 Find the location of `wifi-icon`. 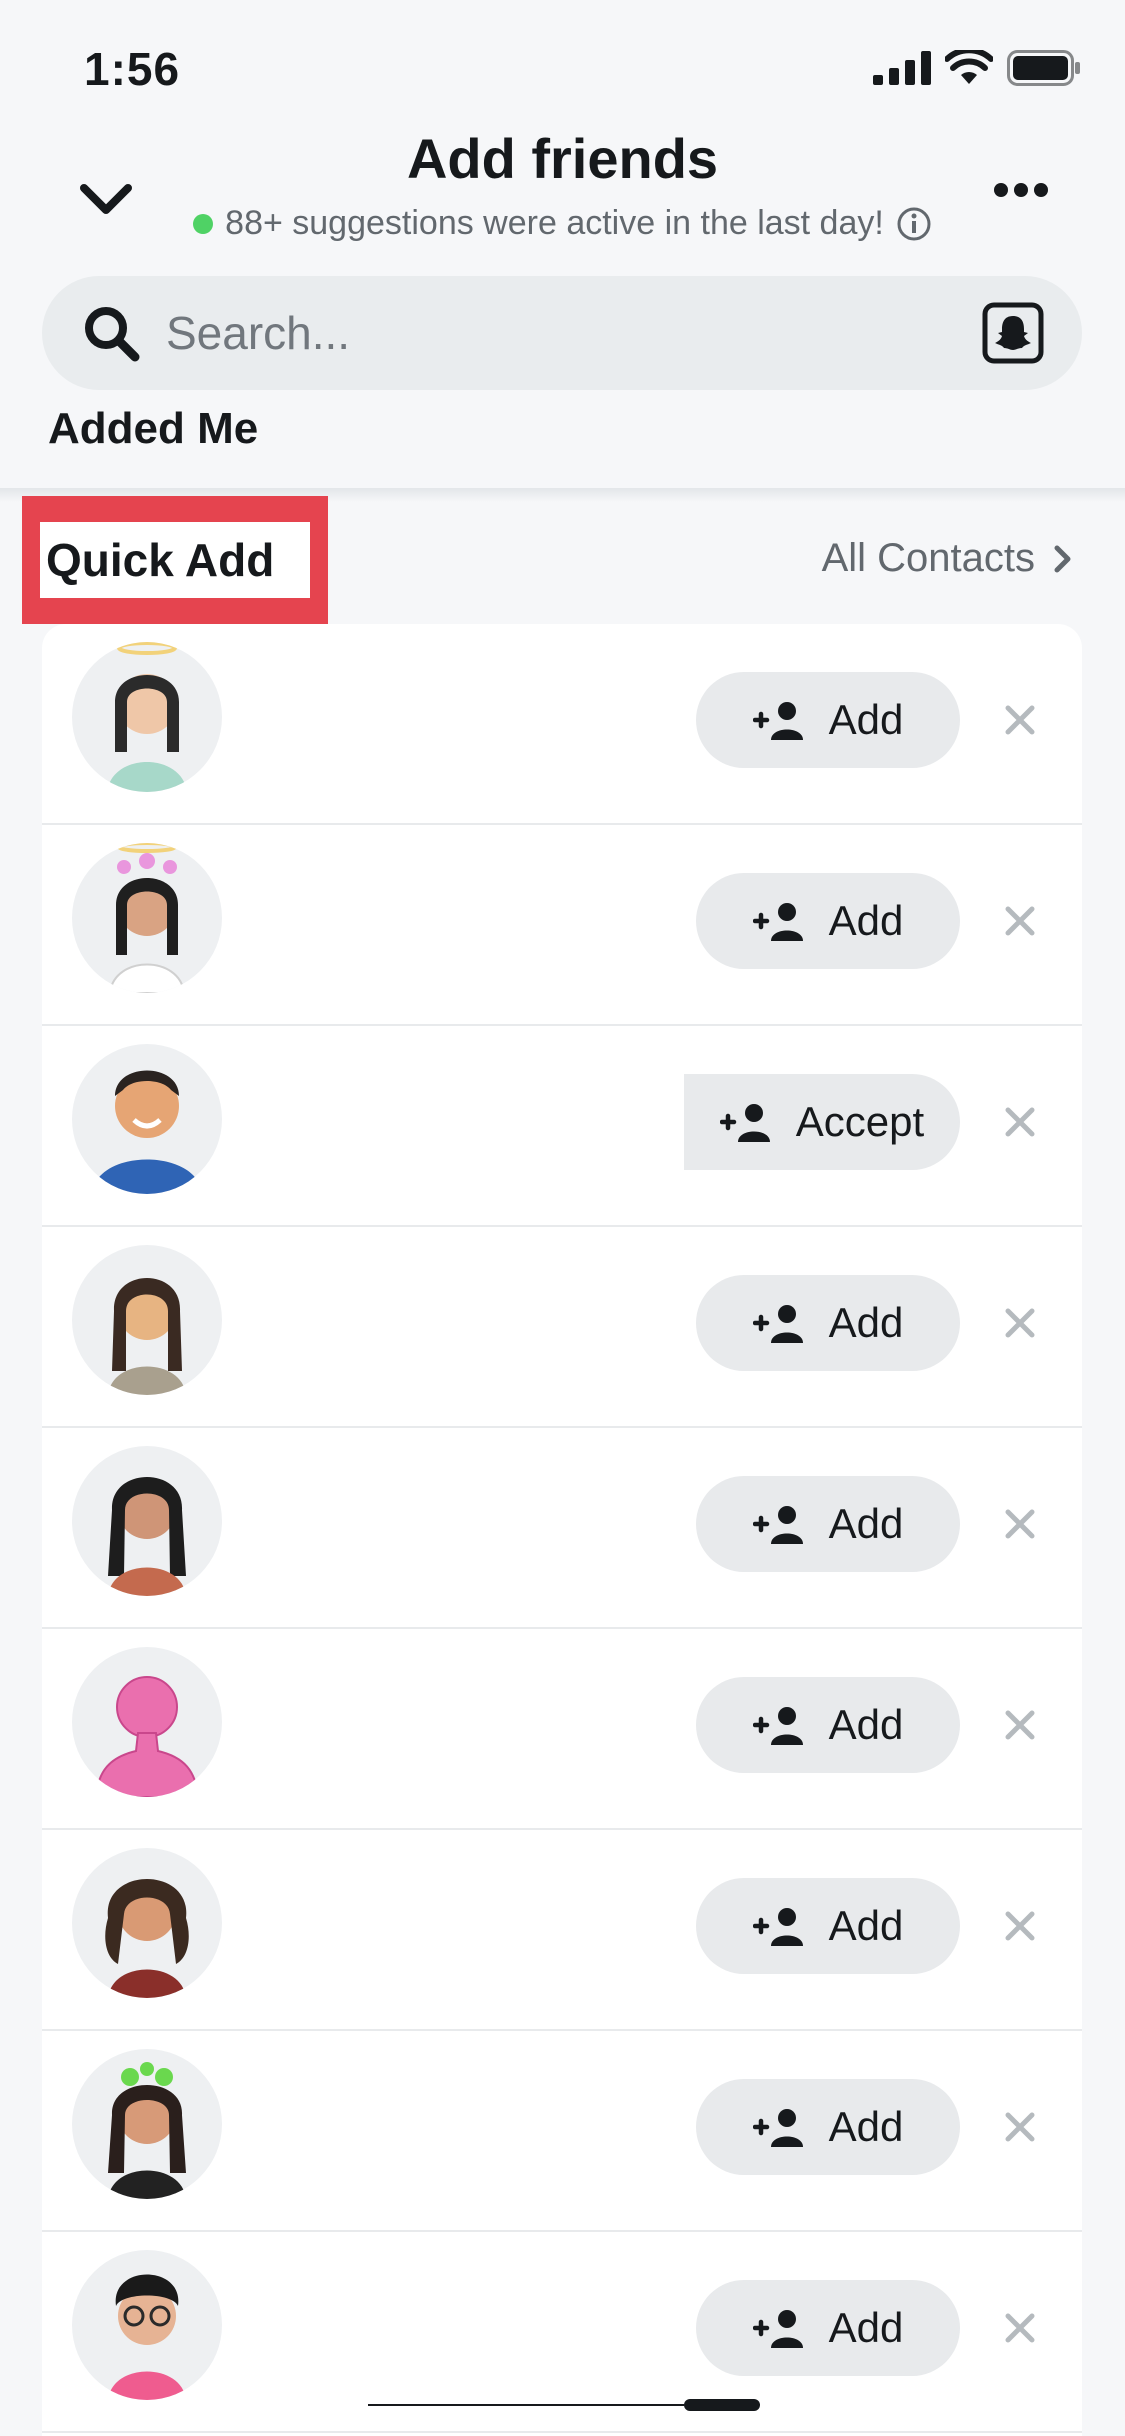

wifi-icon is located at coordinates (969, 67).